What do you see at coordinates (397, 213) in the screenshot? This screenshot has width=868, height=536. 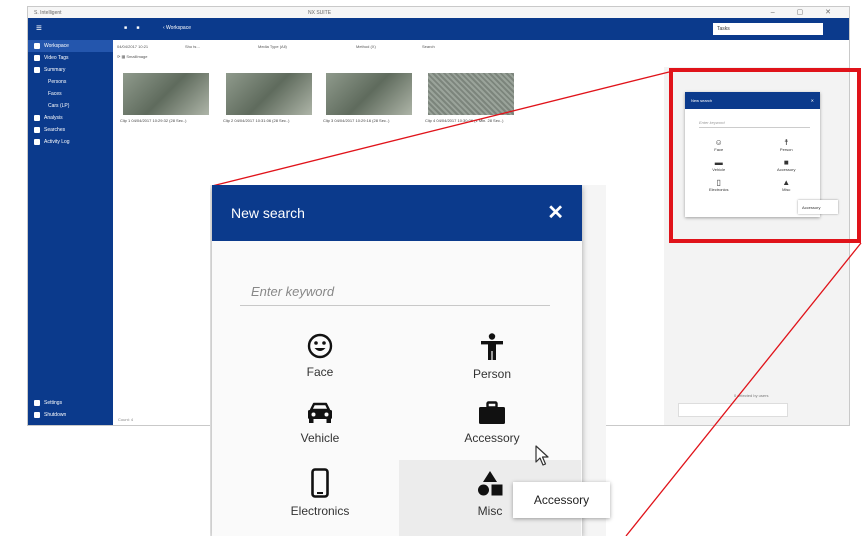 I see `dialog-header: New search ✕` at bounding box center [397, 213].